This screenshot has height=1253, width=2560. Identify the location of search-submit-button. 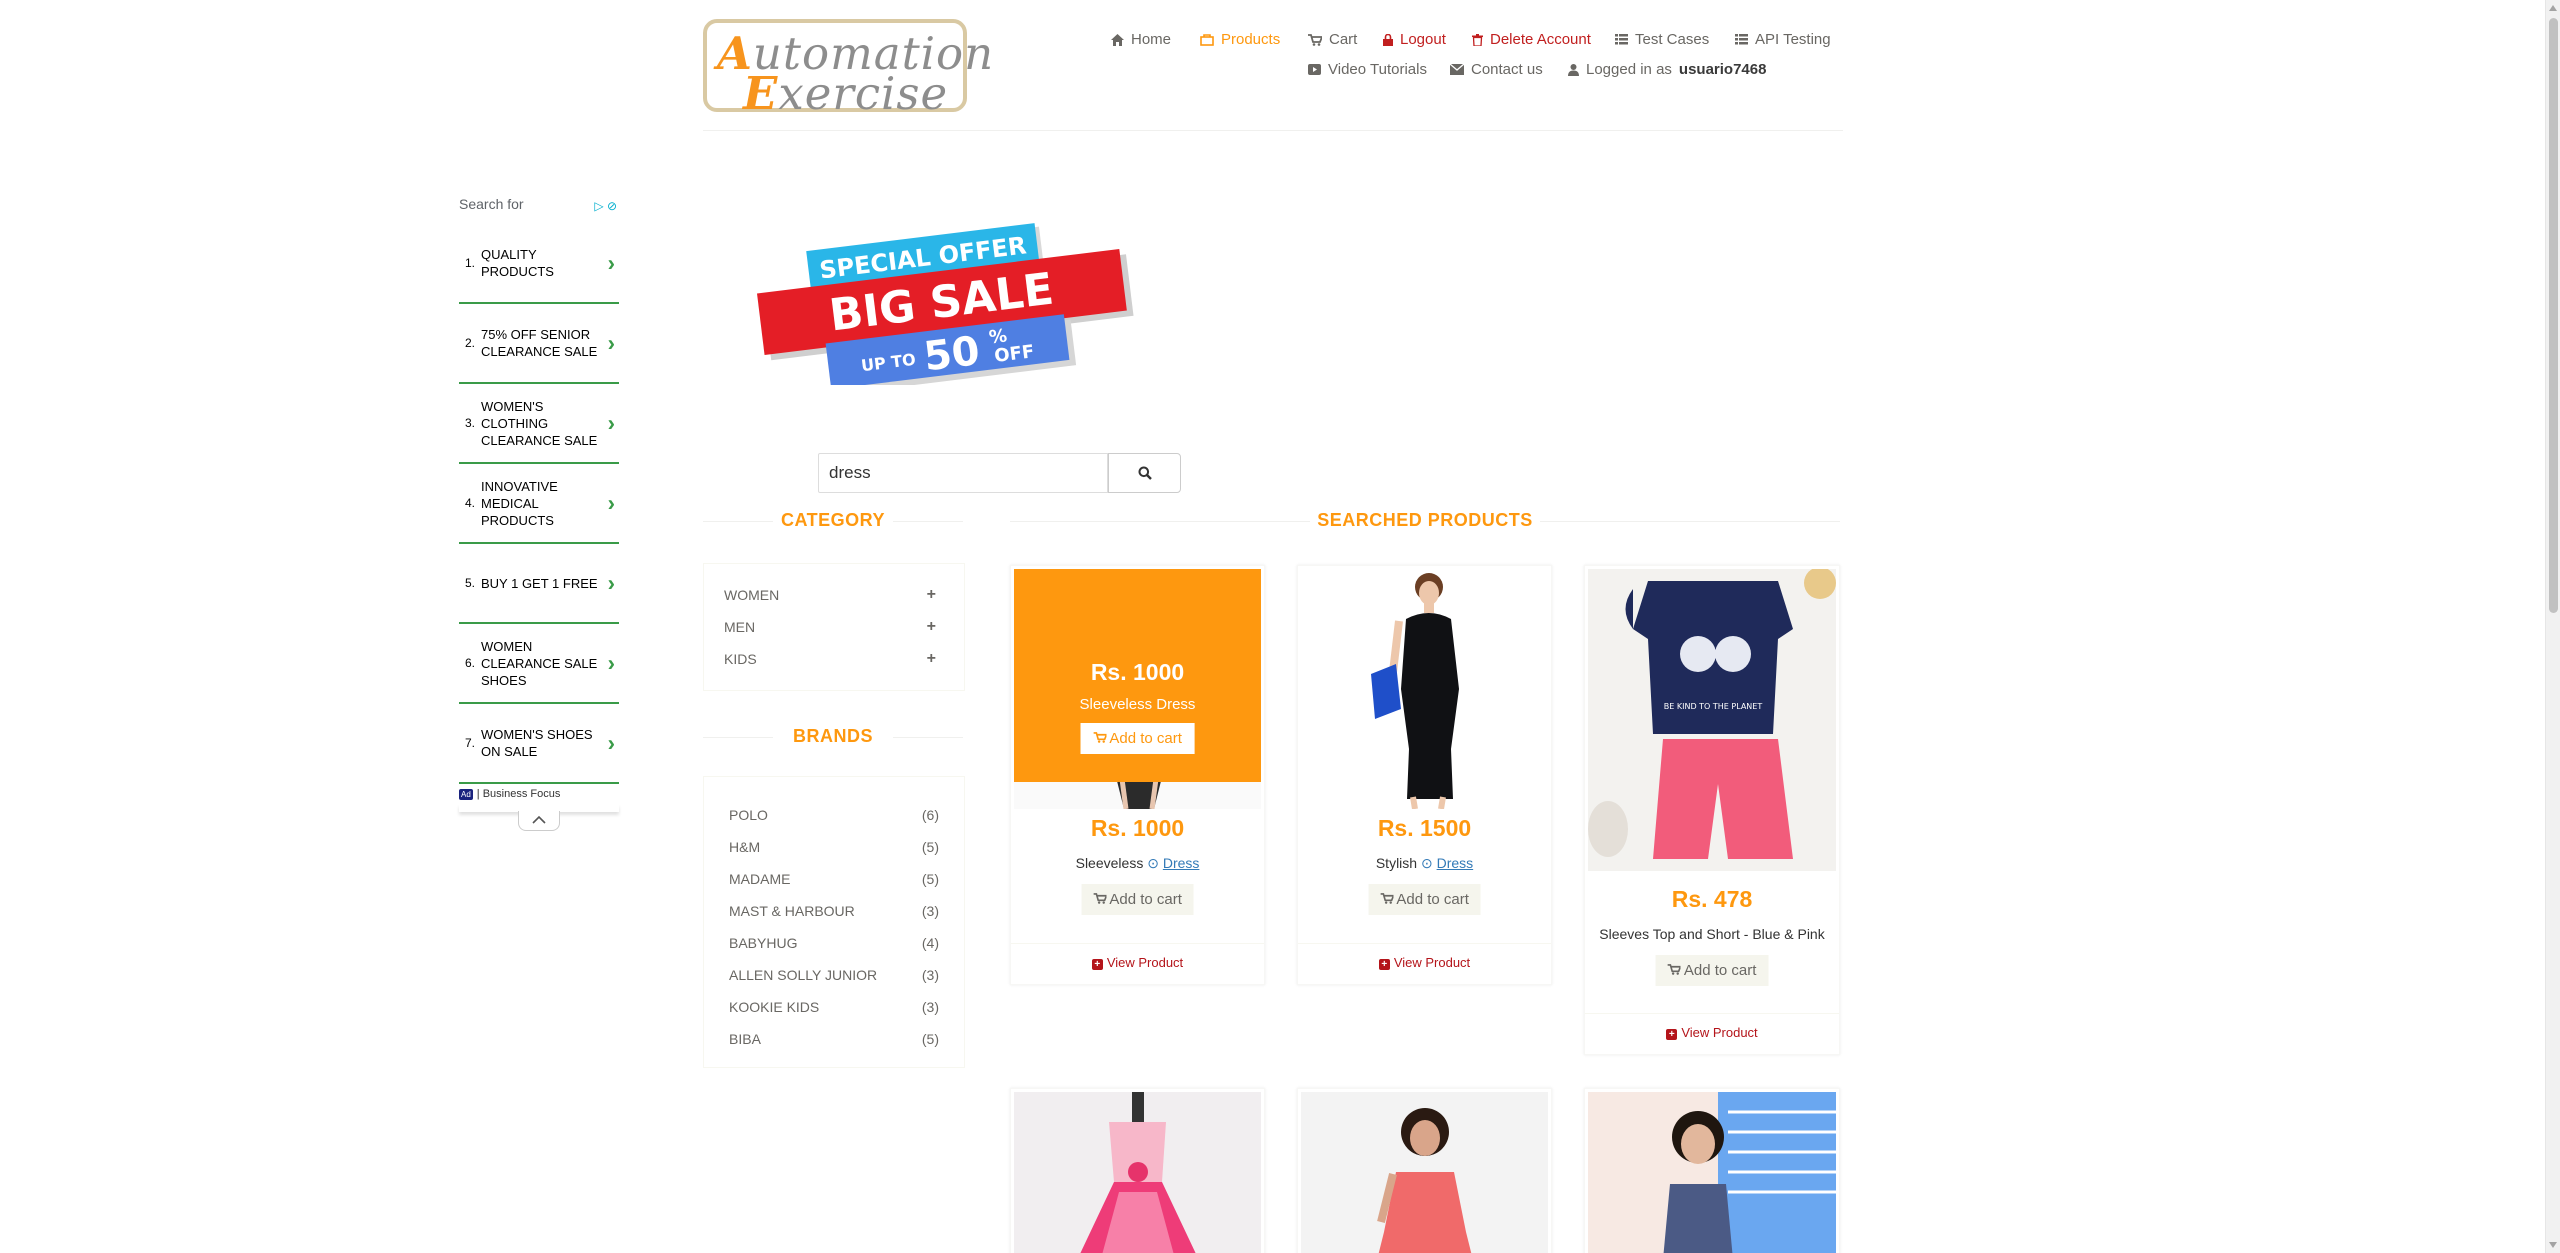
(1144, 473).